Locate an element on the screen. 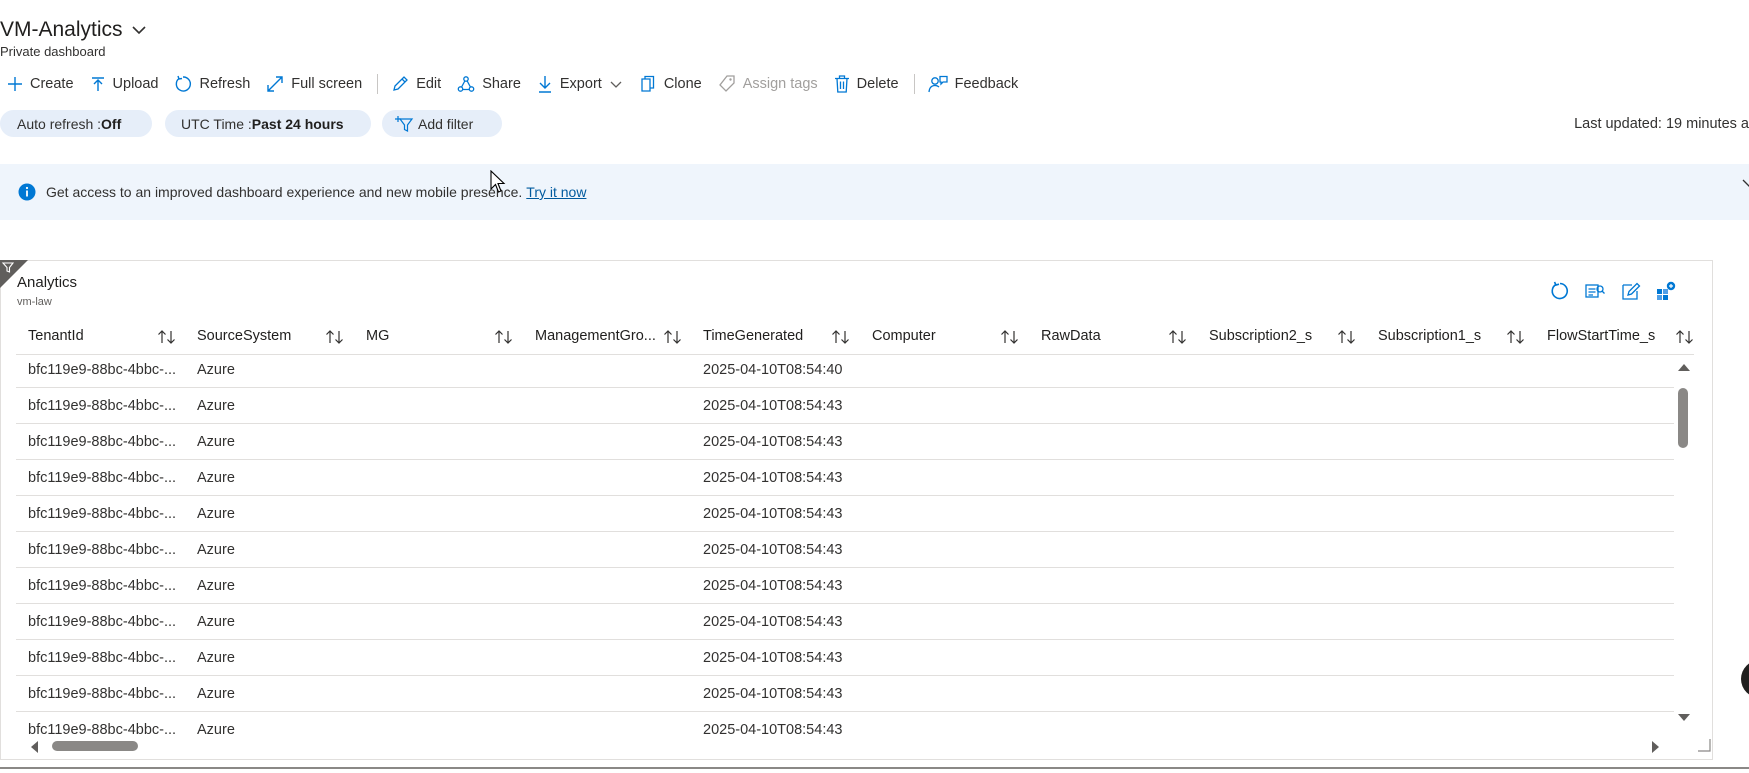 The image size is (1749, 773). info-icon is located at coordinates (27, 192).